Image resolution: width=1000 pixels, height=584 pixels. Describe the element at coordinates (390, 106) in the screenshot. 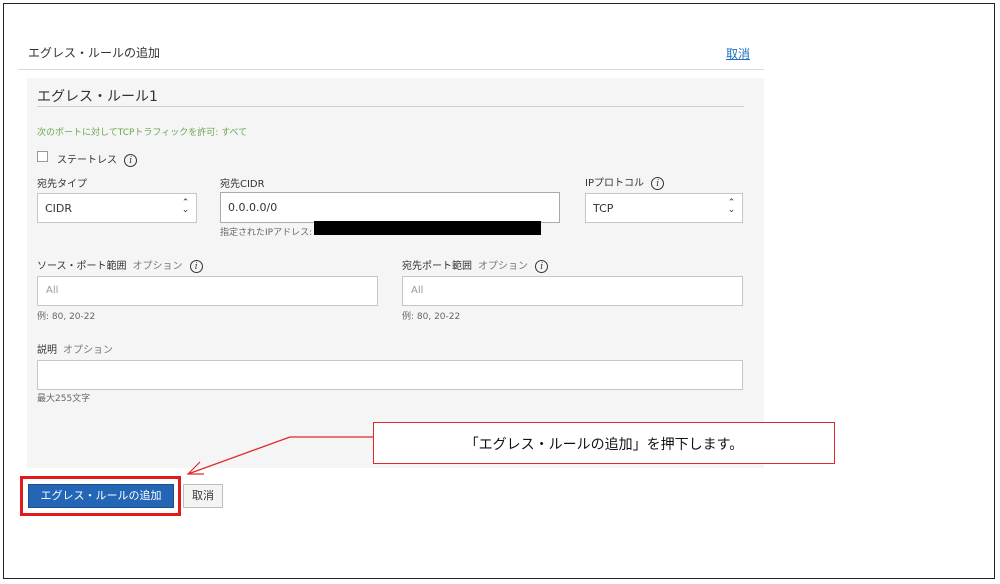

I see `rule-divider` at that location.